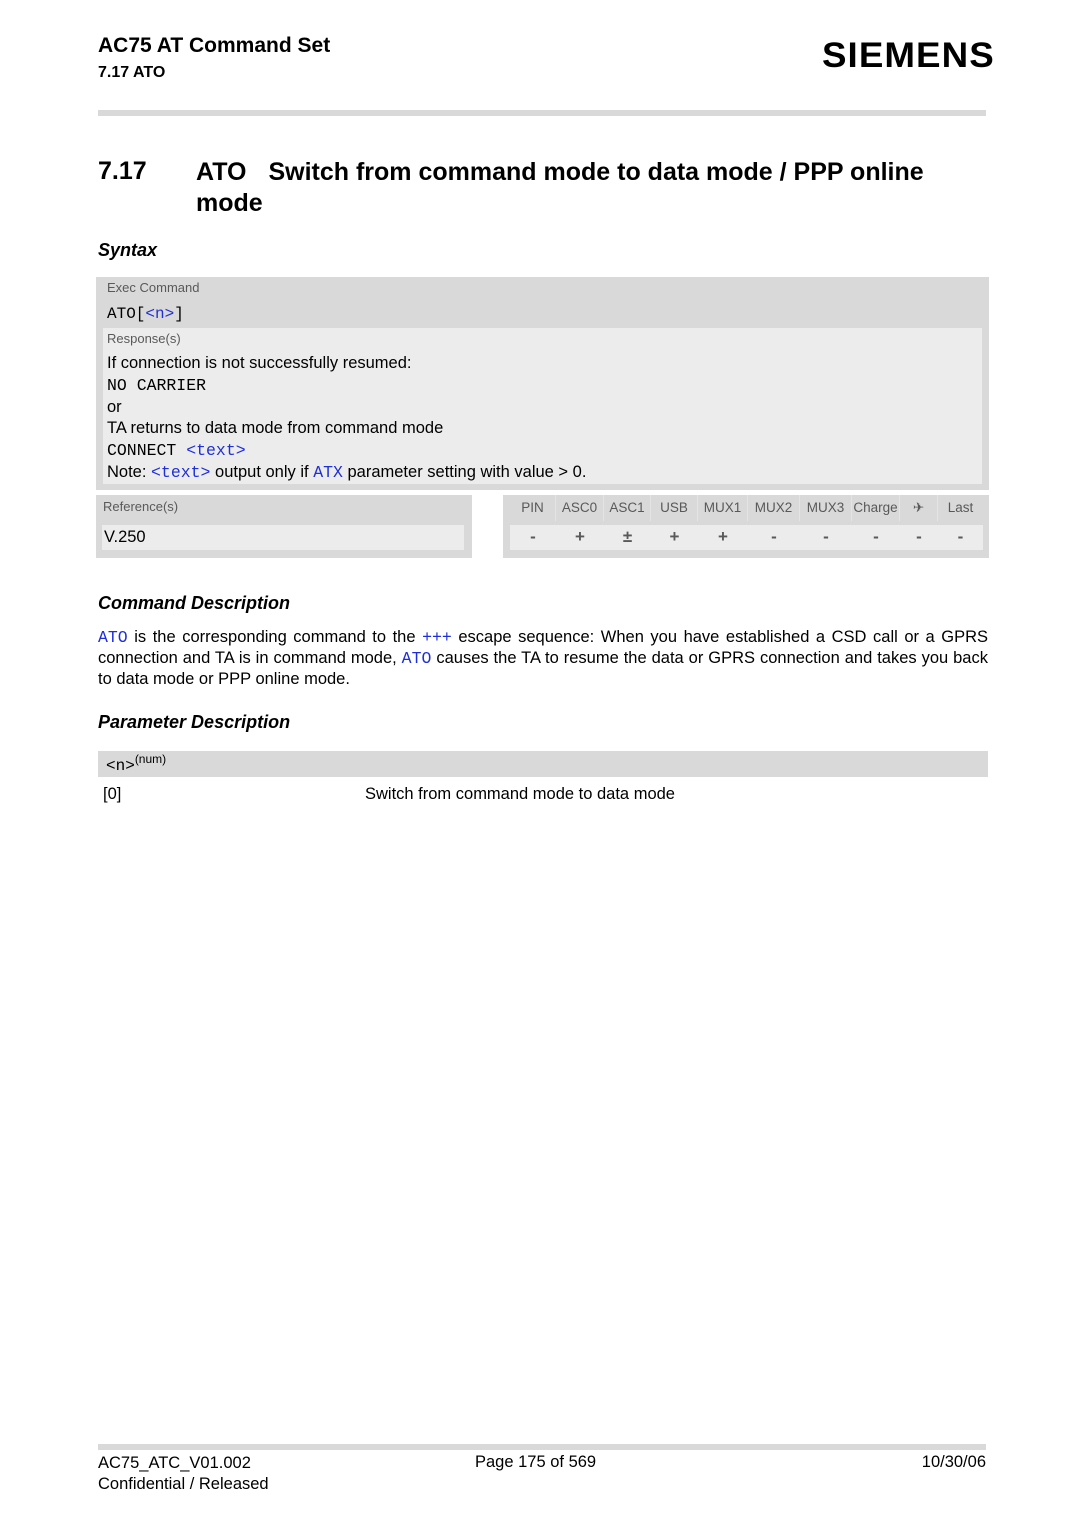 This screenshot has height=1528, width=1080. I want to click on attribute-column: PIN -, so click(533, 522).